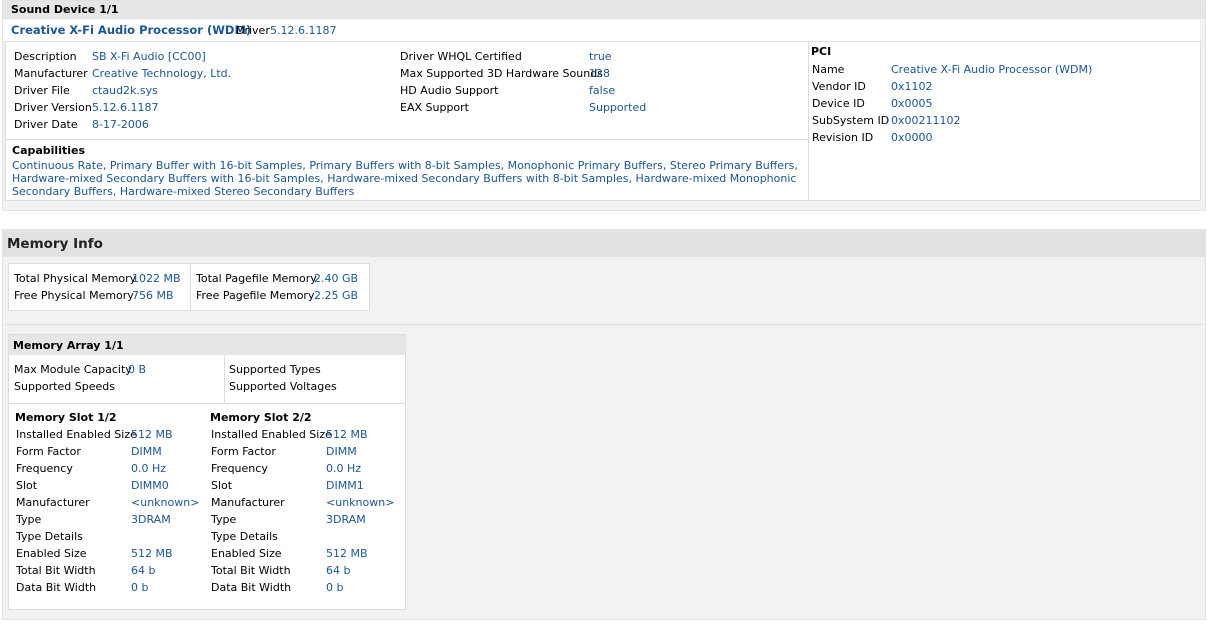  Describe the element at coordinates (599, 73) in the screenshot. I see `field-value-max-3d-sounds: 128` at that location.